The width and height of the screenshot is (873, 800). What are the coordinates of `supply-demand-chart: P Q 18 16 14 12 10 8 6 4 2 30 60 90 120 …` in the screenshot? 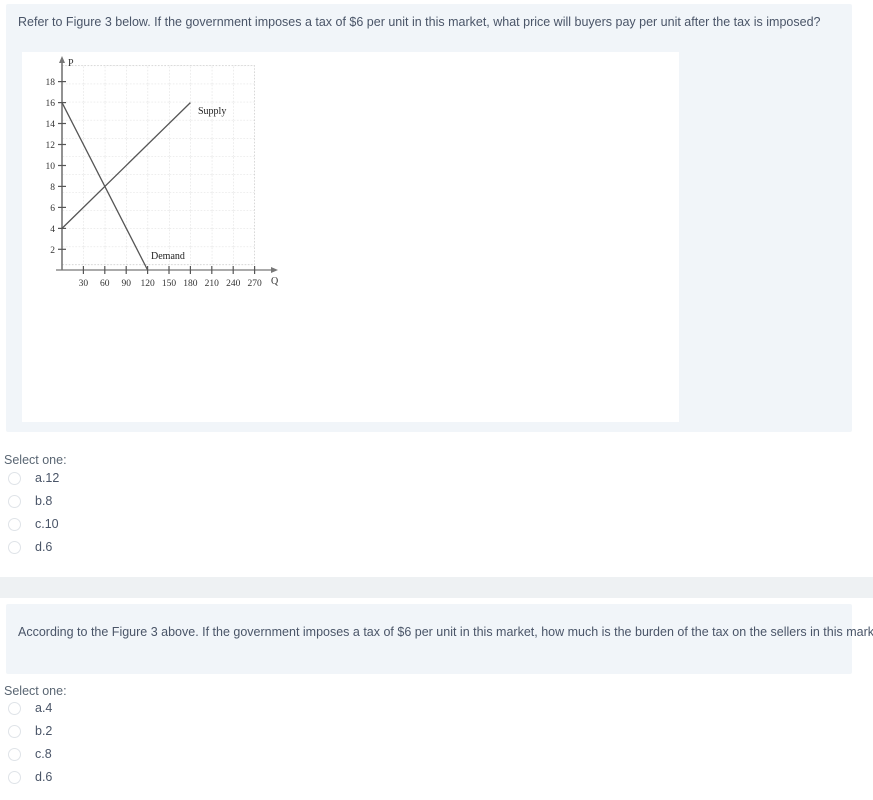 It's located at (162, 172).